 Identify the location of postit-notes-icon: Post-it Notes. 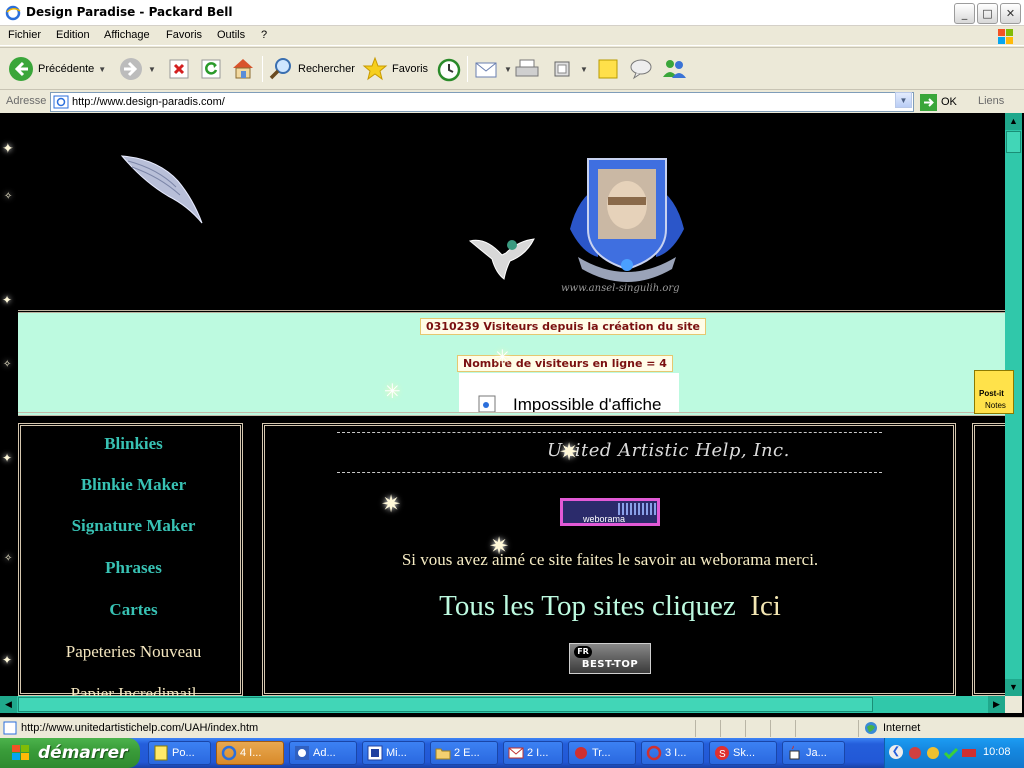
(994, 392).